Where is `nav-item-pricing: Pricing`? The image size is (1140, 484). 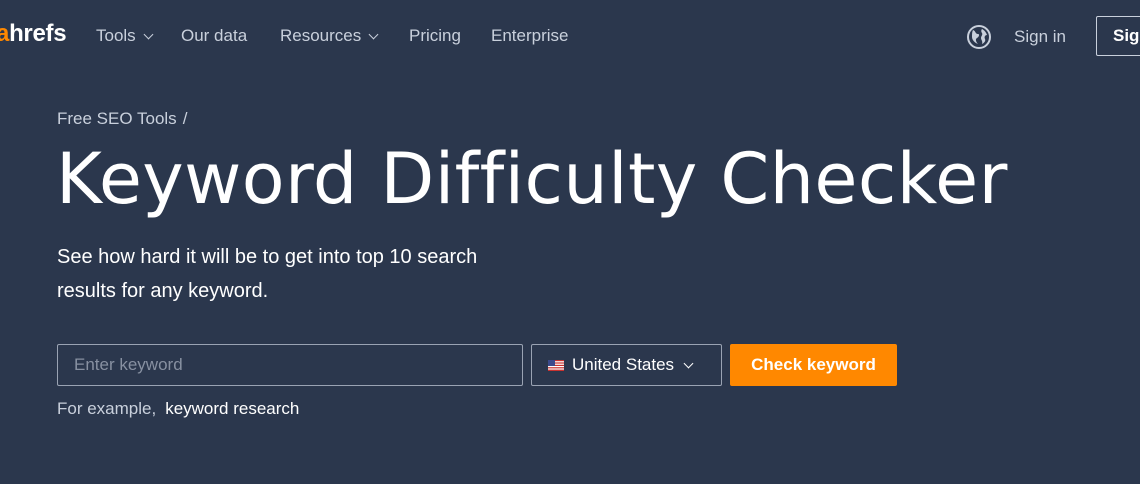
nav-item-pricing: Pricing is located at coordinates (435, 36).